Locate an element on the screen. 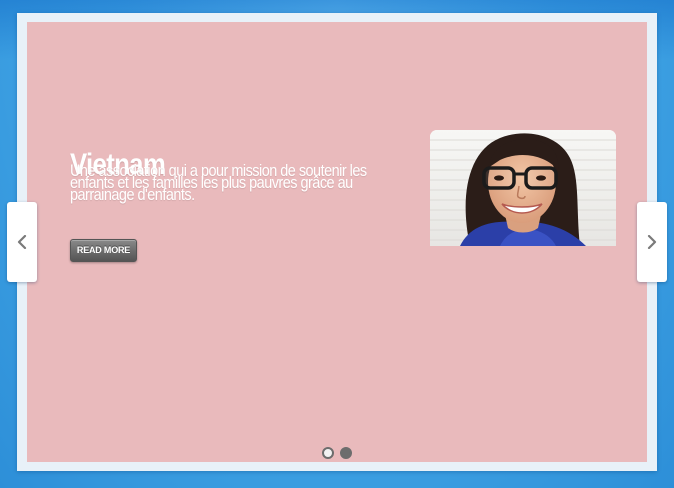  slide-photo is located at coordinates (523, 188).